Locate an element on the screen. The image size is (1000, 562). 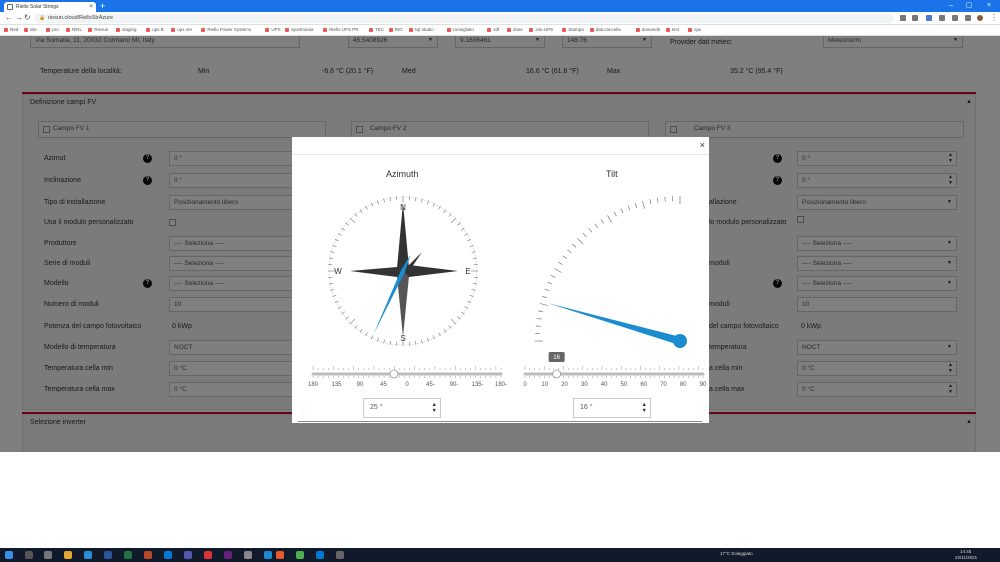
back-icon: ← is located at coordinates (9, 17).